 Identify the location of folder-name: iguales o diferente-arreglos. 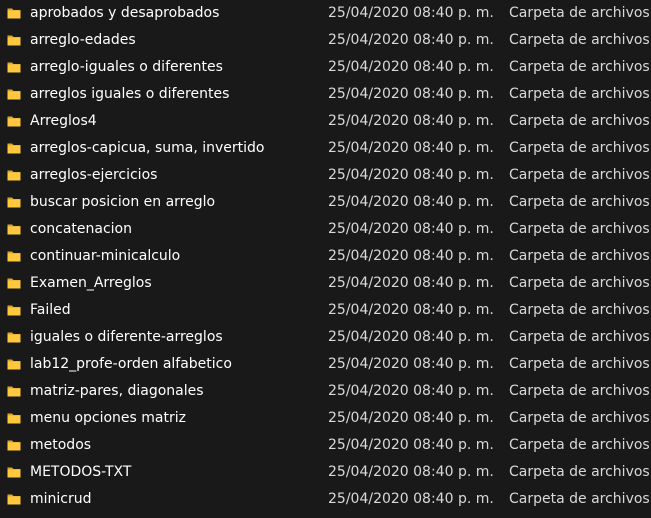
(126, 337).